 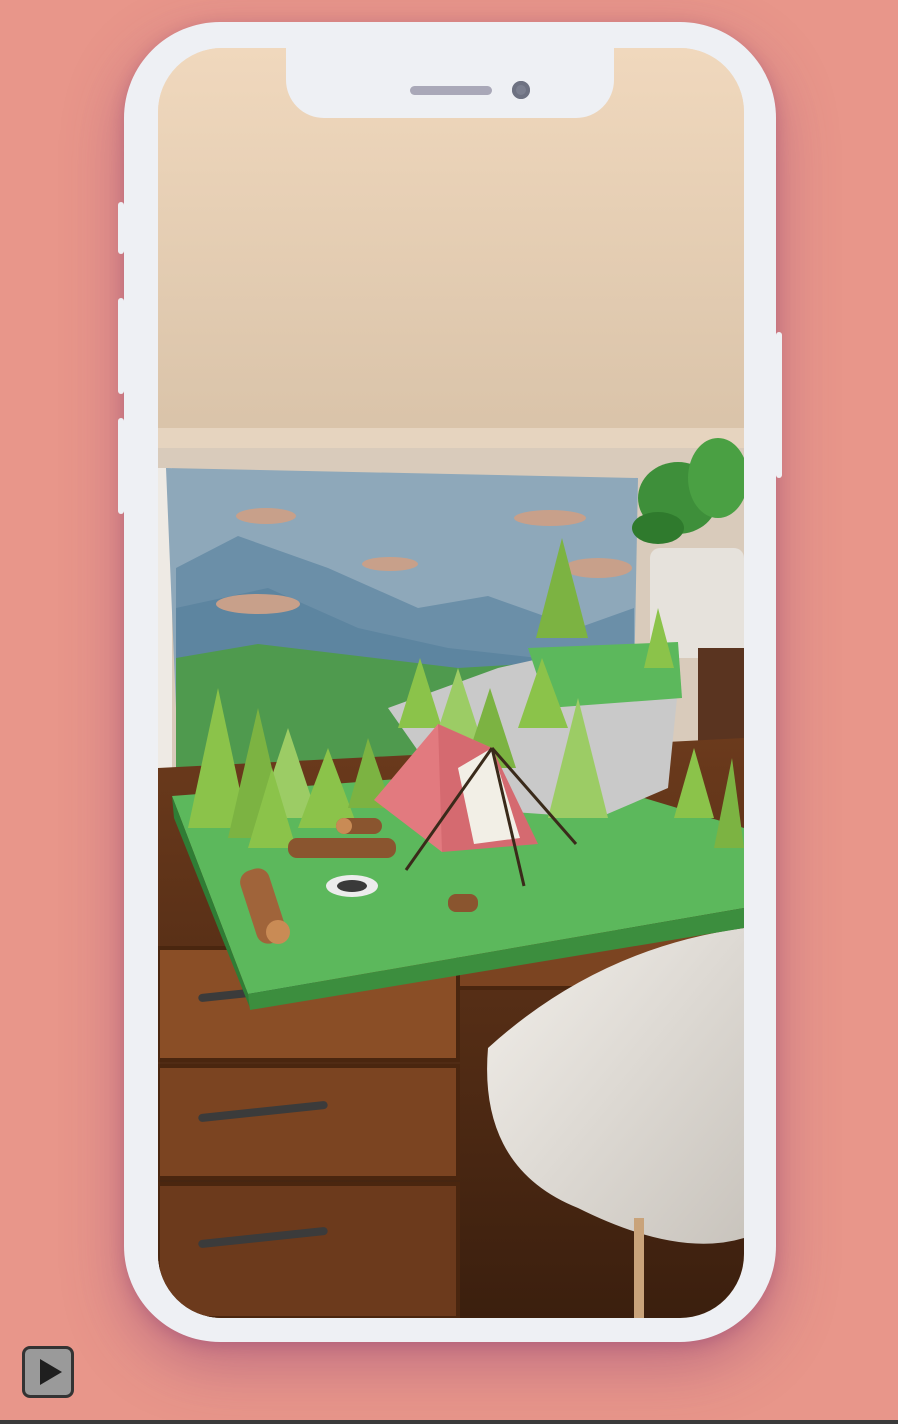 I want to click on phone-notch, so click(x=450, y=80).